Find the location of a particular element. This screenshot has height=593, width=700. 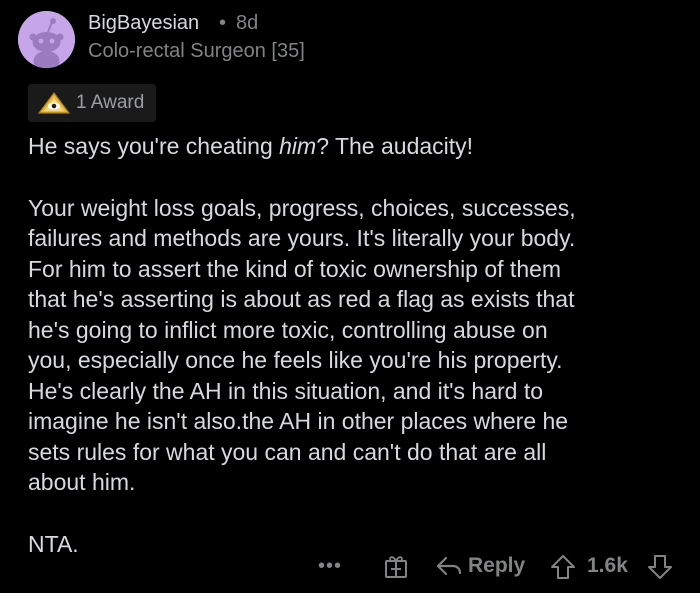

avatar is located at coordinates (46, 39).